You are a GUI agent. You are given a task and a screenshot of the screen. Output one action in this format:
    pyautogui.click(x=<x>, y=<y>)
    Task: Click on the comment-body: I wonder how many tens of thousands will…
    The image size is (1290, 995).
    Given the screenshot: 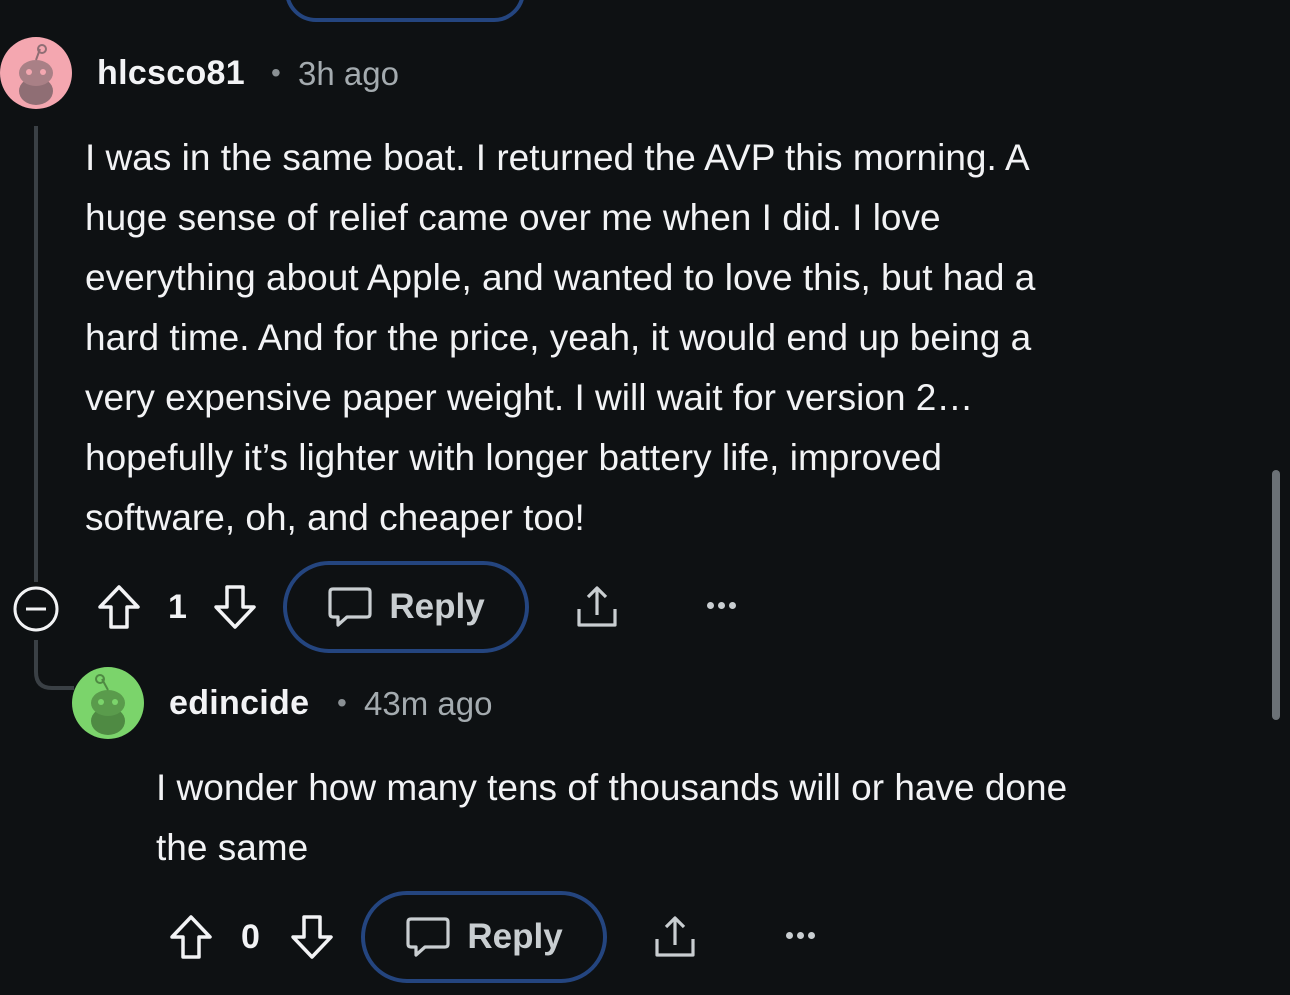 What is the action you would take?
    pyautogui.click(x=706, y=818)
    